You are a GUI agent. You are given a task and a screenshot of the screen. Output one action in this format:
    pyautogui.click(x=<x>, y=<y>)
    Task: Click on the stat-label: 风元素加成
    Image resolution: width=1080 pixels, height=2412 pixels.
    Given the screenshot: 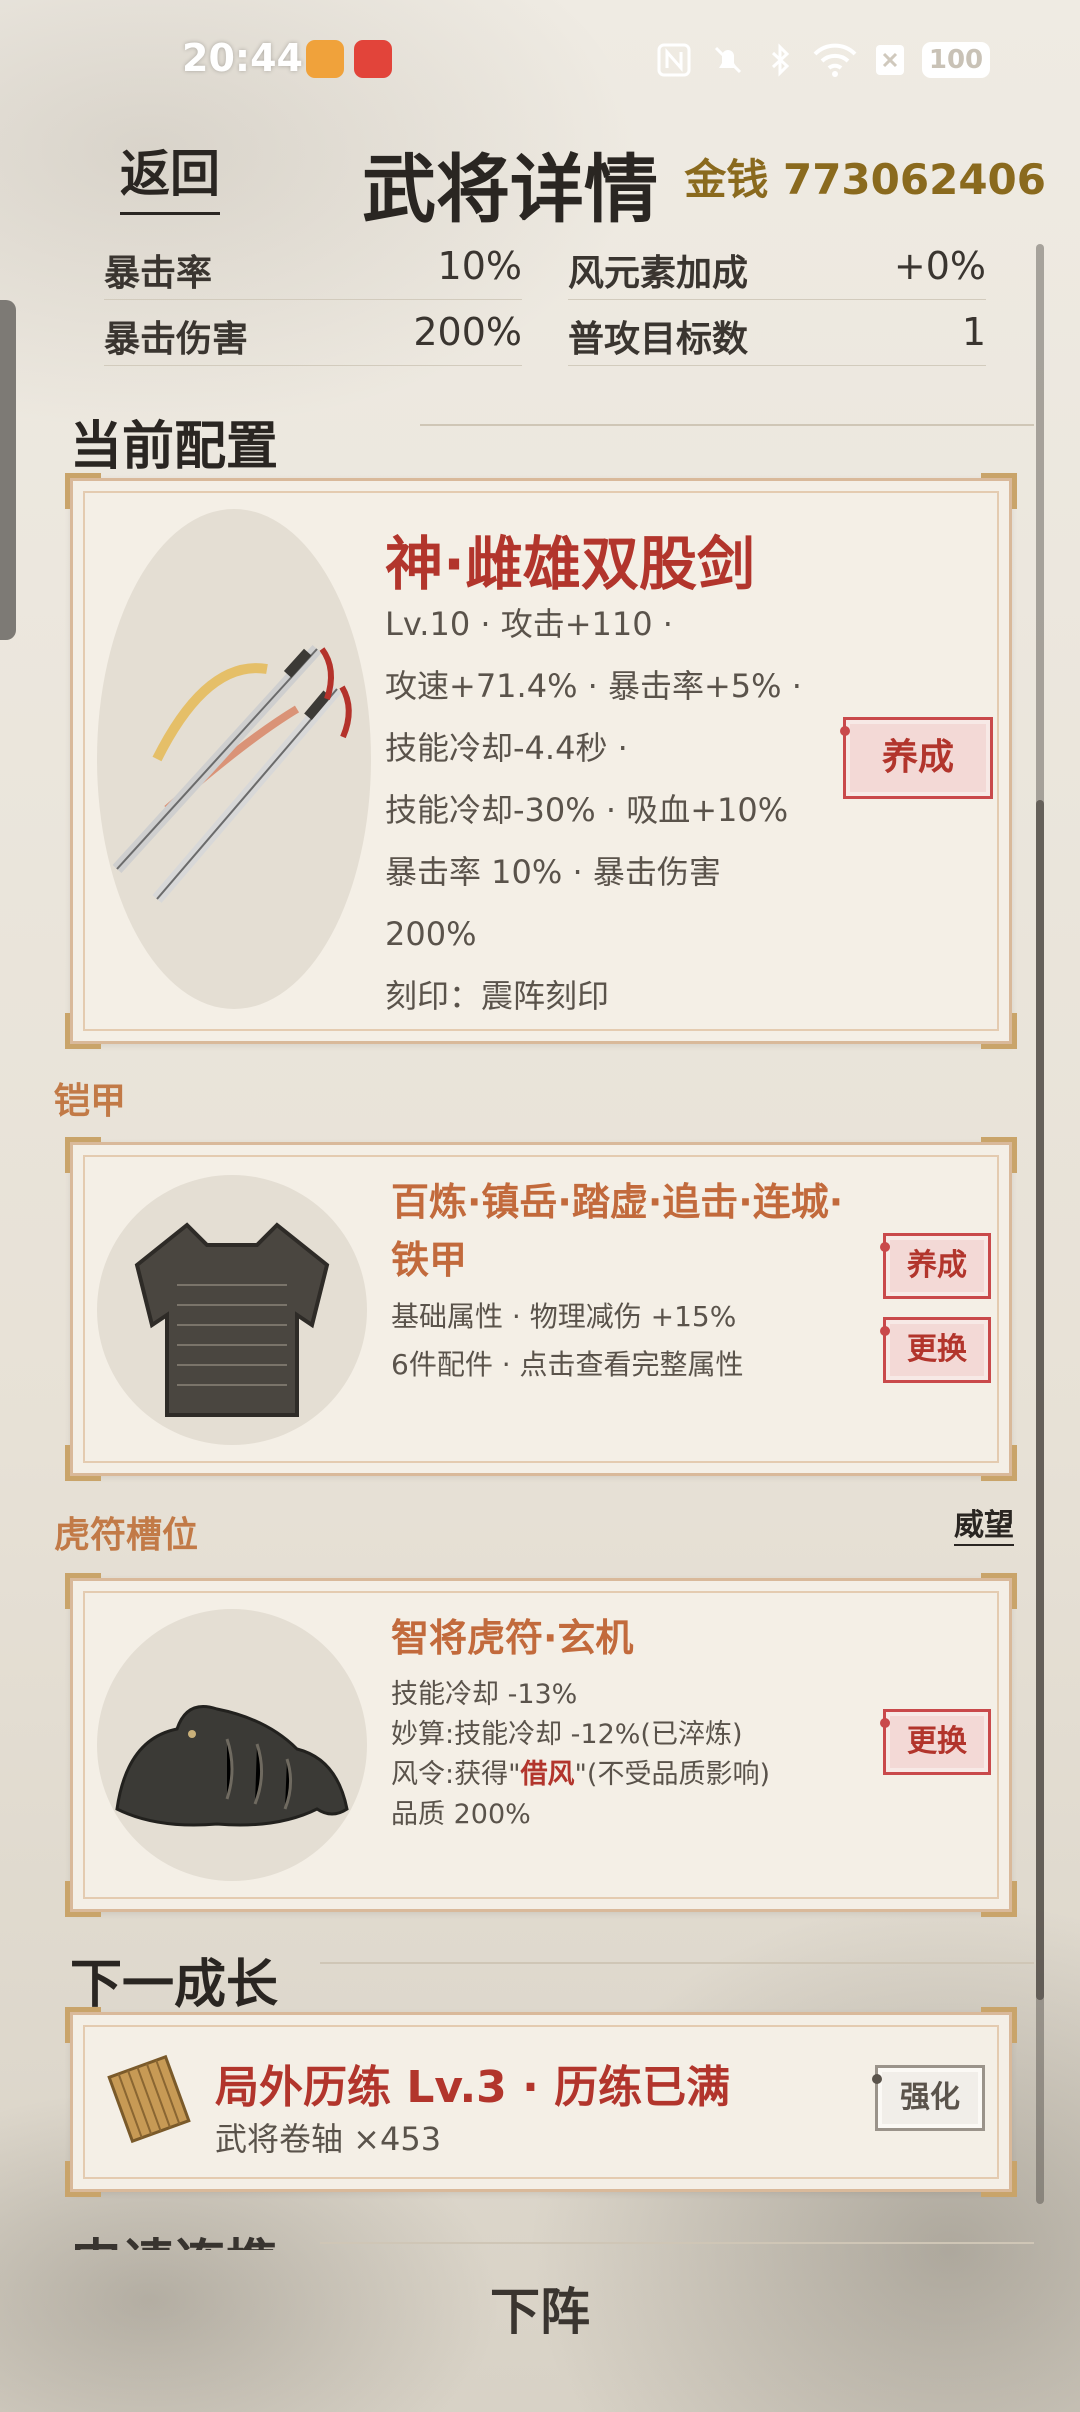 What is the action you would take?
    pyautogui.click(x=658, y=273)
    